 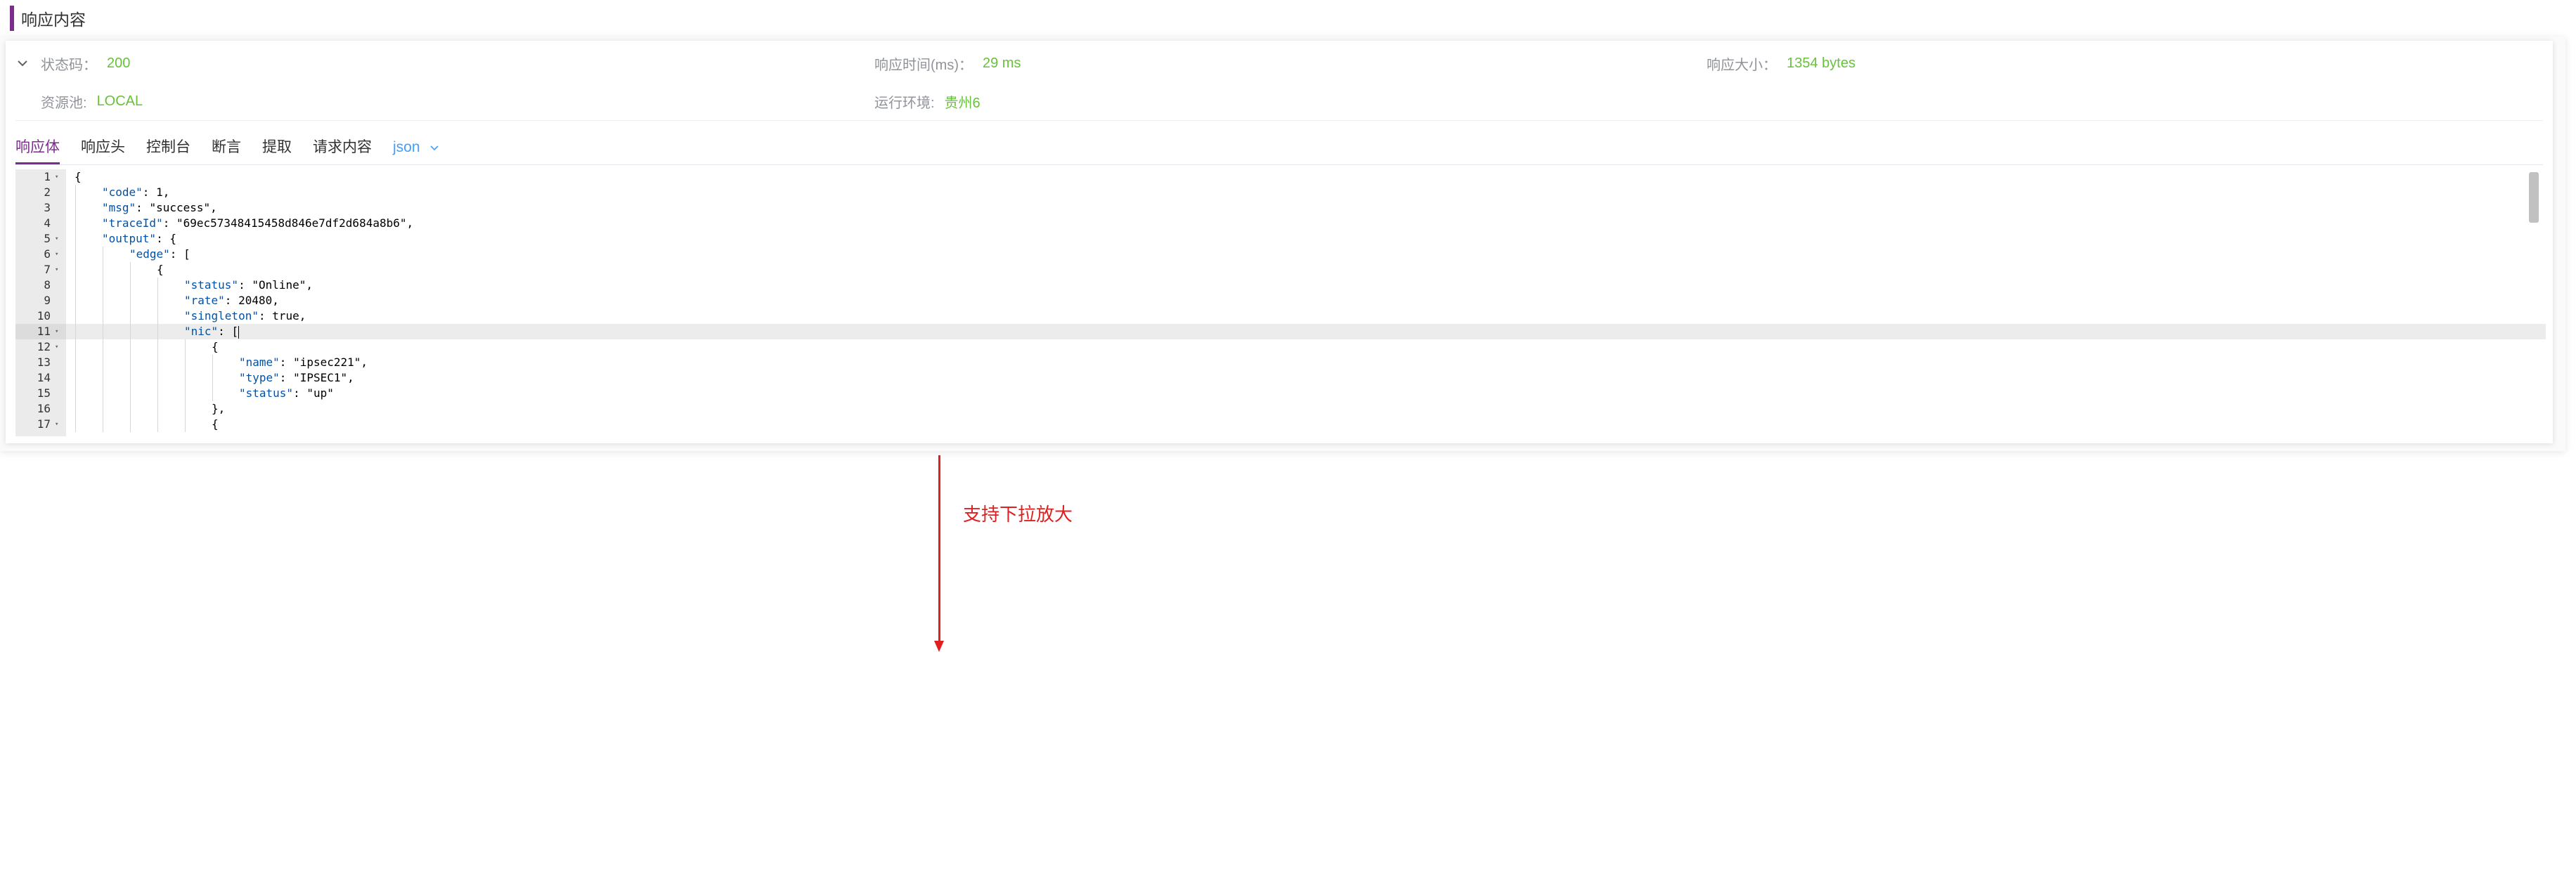 What do you see at coordinates (231, 300) in the screenshot?
I see `code-text: "rate": 20480,` at bounding box center [231, 300].